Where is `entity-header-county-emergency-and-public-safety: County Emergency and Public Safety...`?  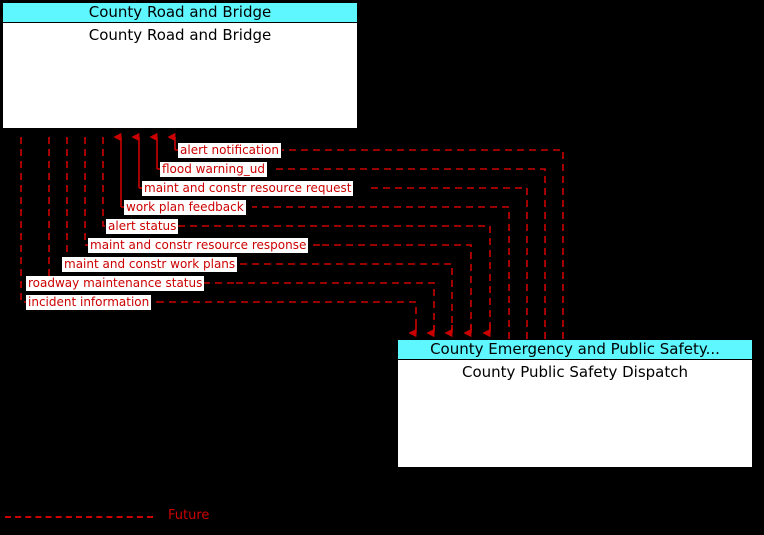 entity-header-county-emergency-and-public-safety: County Emergency and Public Safety... is located at coordinates (575, 350).